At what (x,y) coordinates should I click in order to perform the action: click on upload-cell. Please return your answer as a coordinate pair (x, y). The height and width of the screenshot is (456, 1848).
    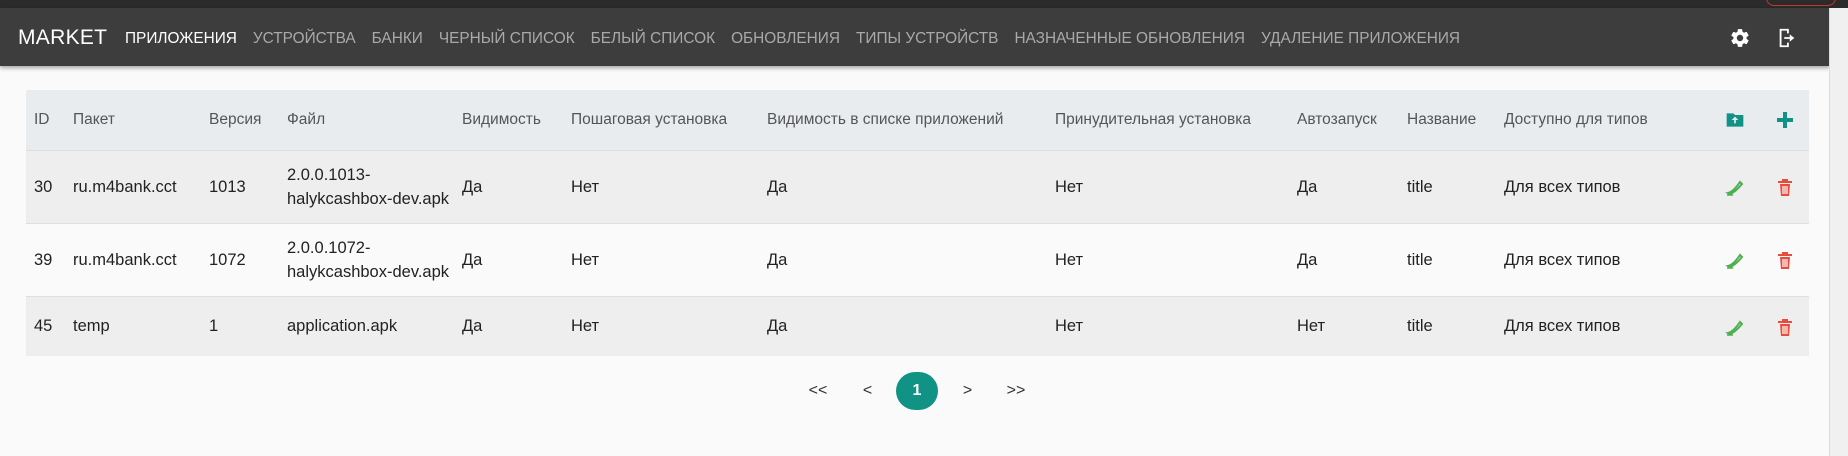
    Looking at the image, I should click on (1735, 120).